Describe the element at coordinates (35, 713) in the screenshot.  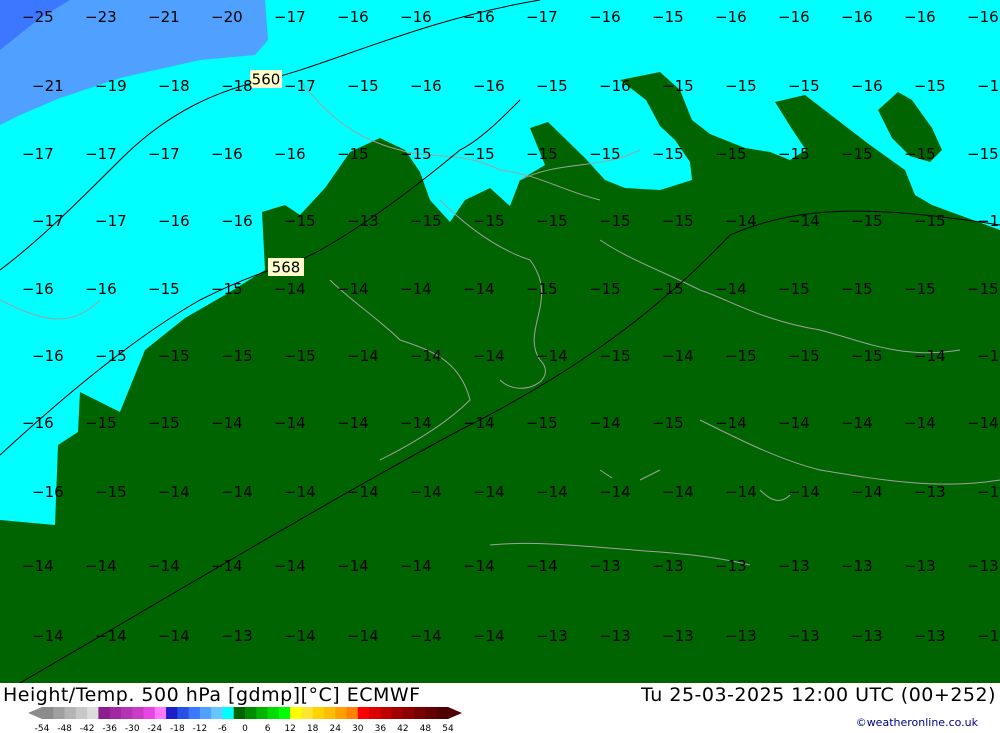
I see `legend-arrow-left` at that location.